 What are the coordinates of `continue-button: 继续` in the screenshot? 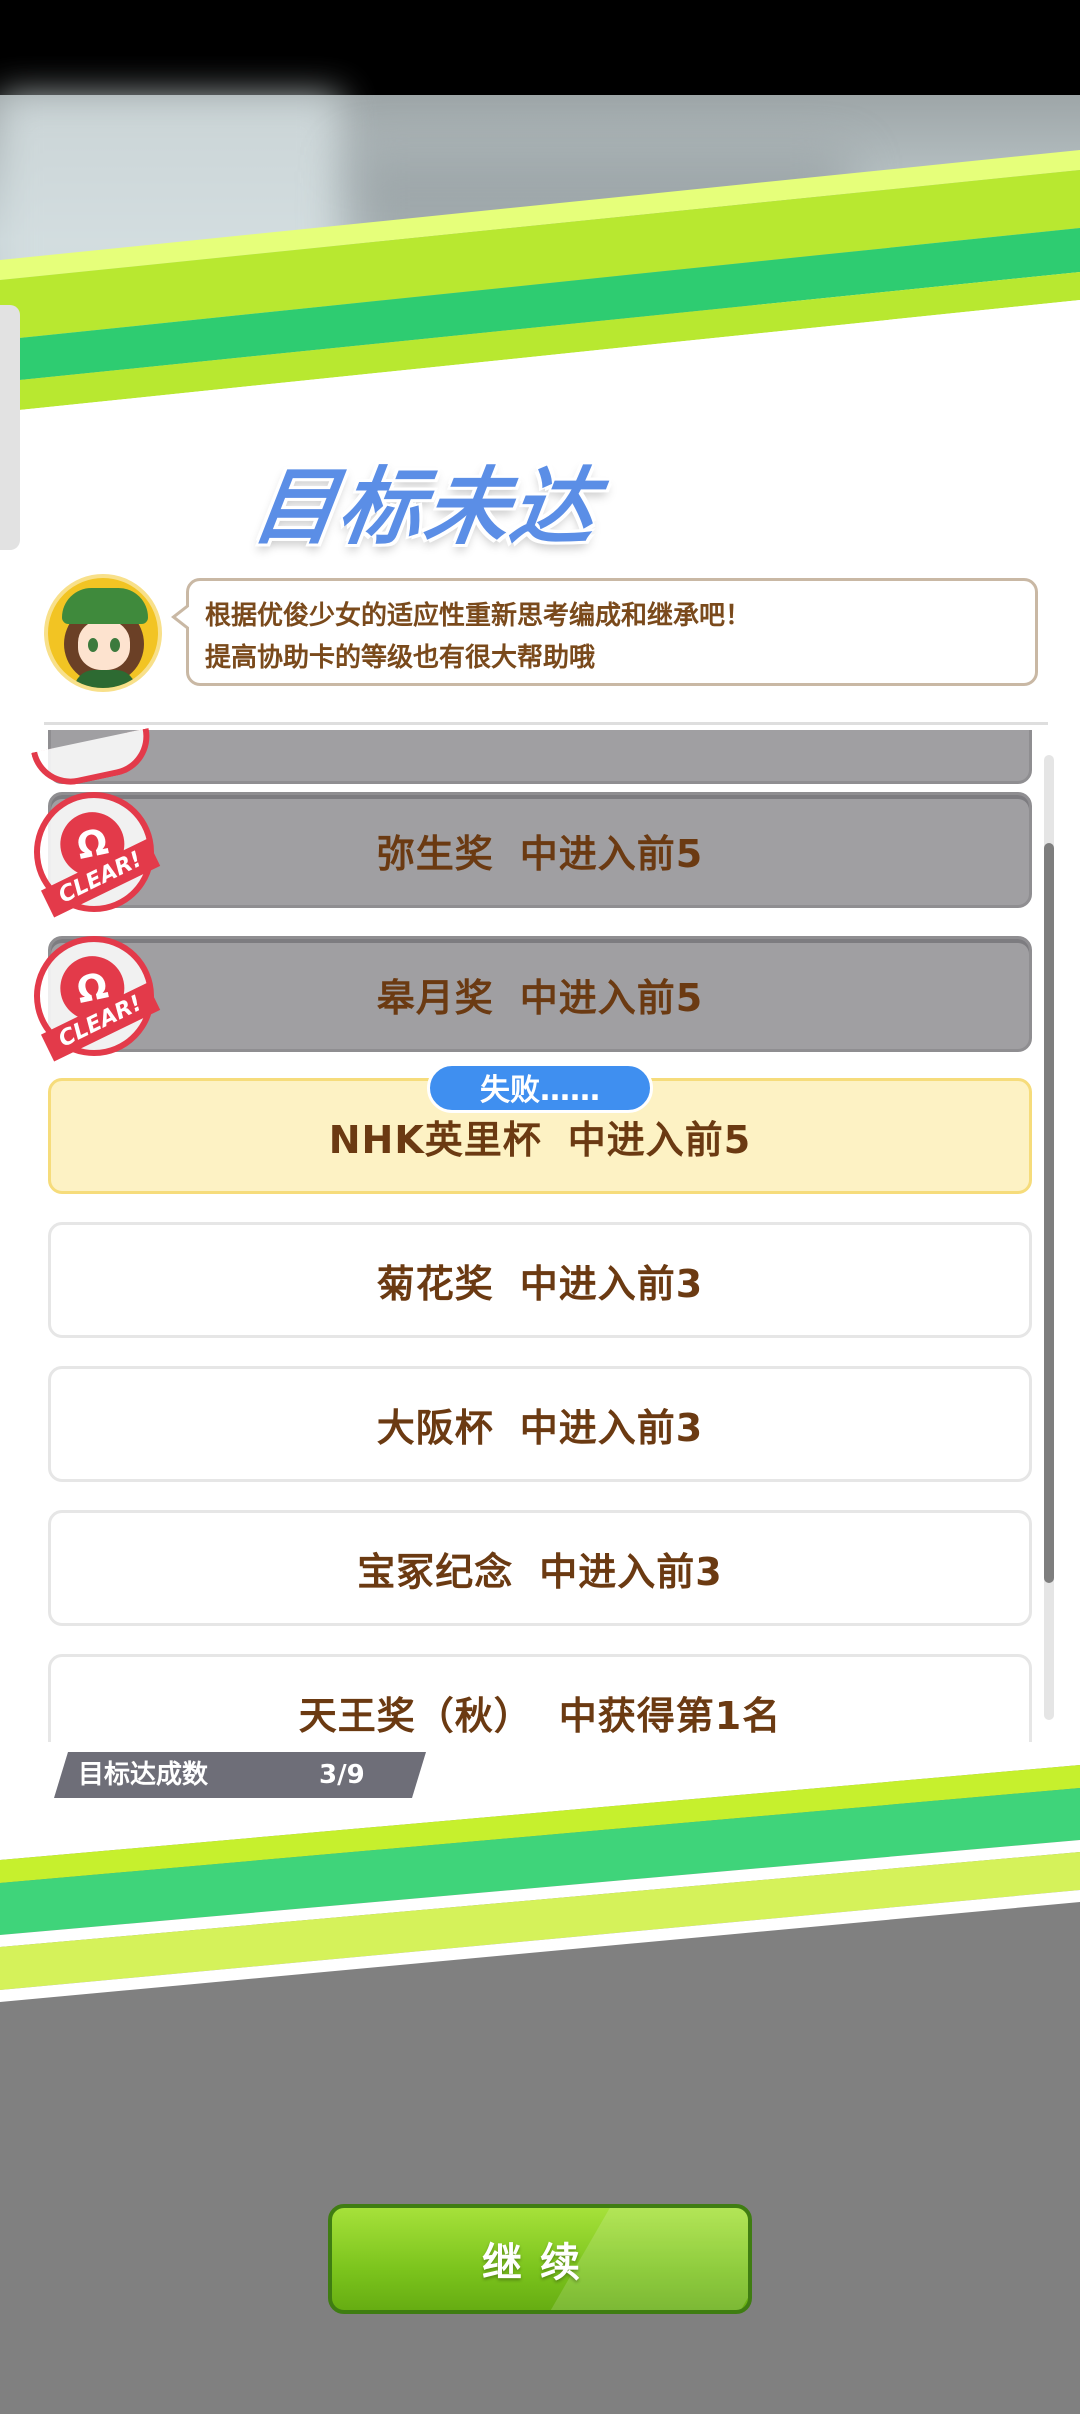 It's located at (540, 2259).